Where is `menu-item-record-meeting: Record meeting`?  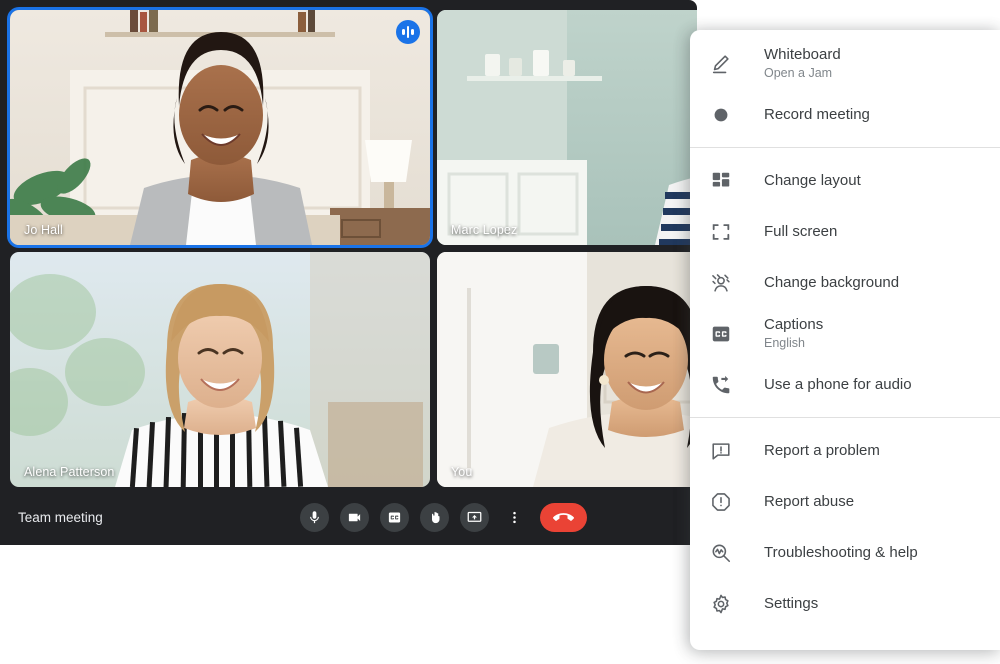 menu-item-record-meeting: Record meeting is located at coordinates (845, 114).